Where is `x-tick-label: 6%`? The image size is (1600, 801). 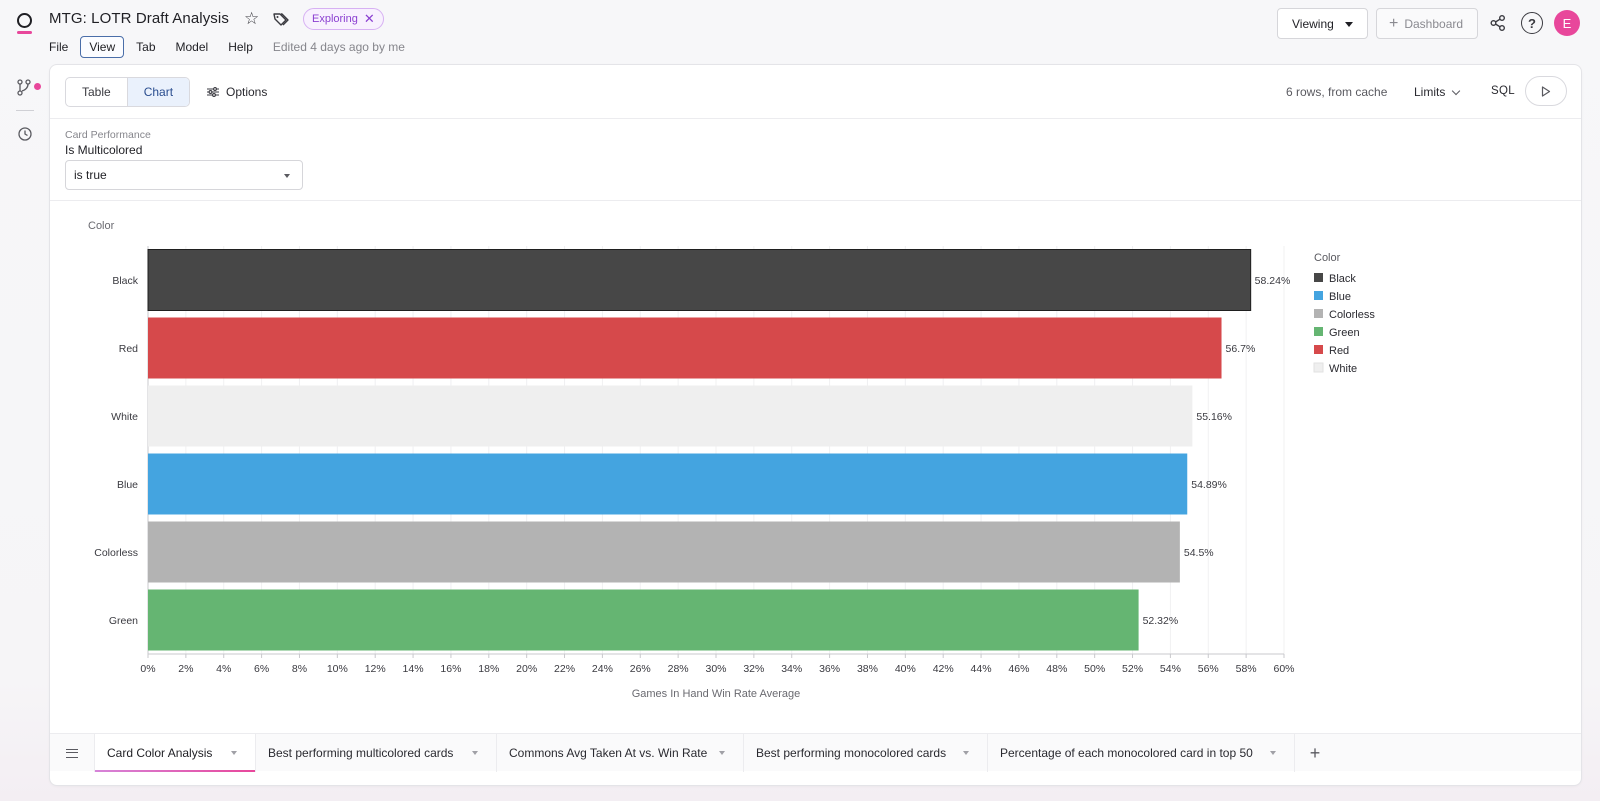 x-tick-label: 6% is located at coordinates (261, 669).